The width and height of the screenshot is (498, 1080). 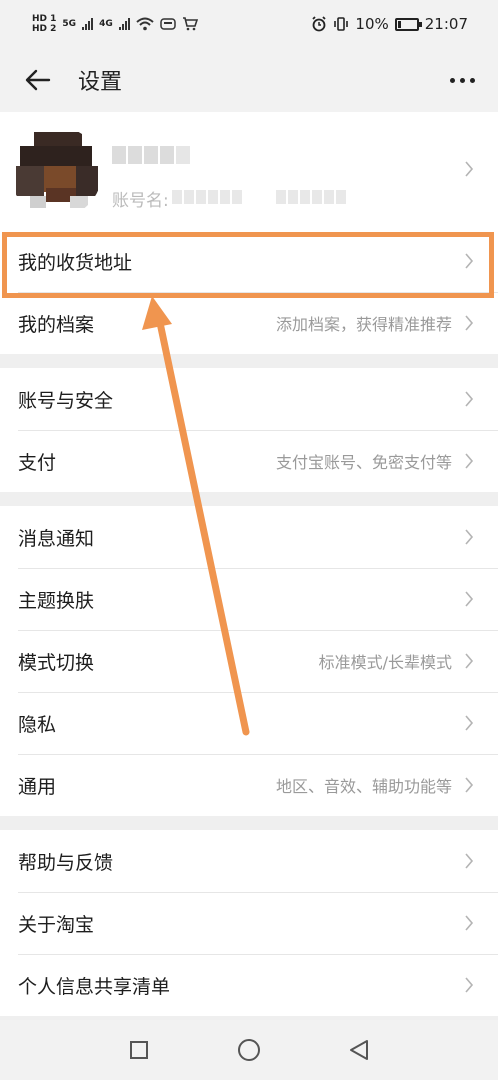 What do you see at coordinates (462, 80) in the screenshot?
I see `more-button` at bounding box center [462, 80].